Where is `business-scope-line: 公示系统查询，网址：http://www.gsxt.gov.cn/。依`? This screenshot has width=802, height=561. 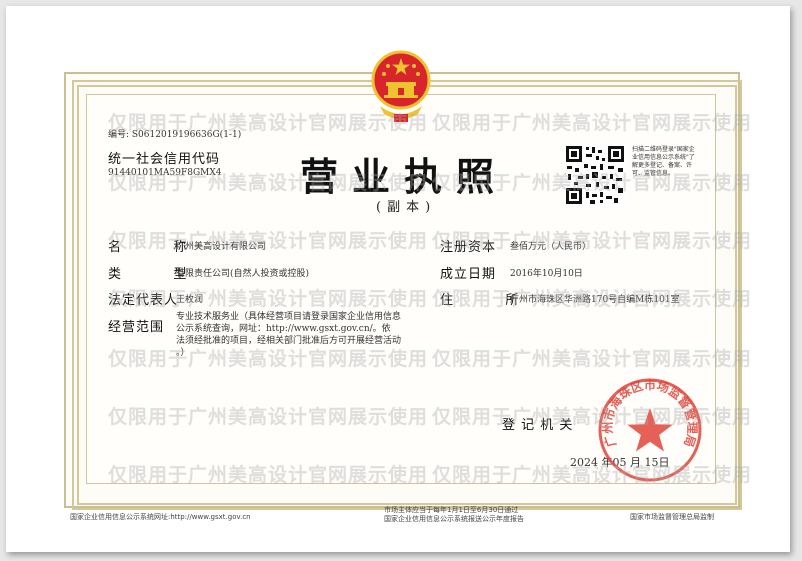
business-scope-line: 公示系统查询，网址：http://www.gsxt.gov.cn/。依 is located at coordinates (283, 329).